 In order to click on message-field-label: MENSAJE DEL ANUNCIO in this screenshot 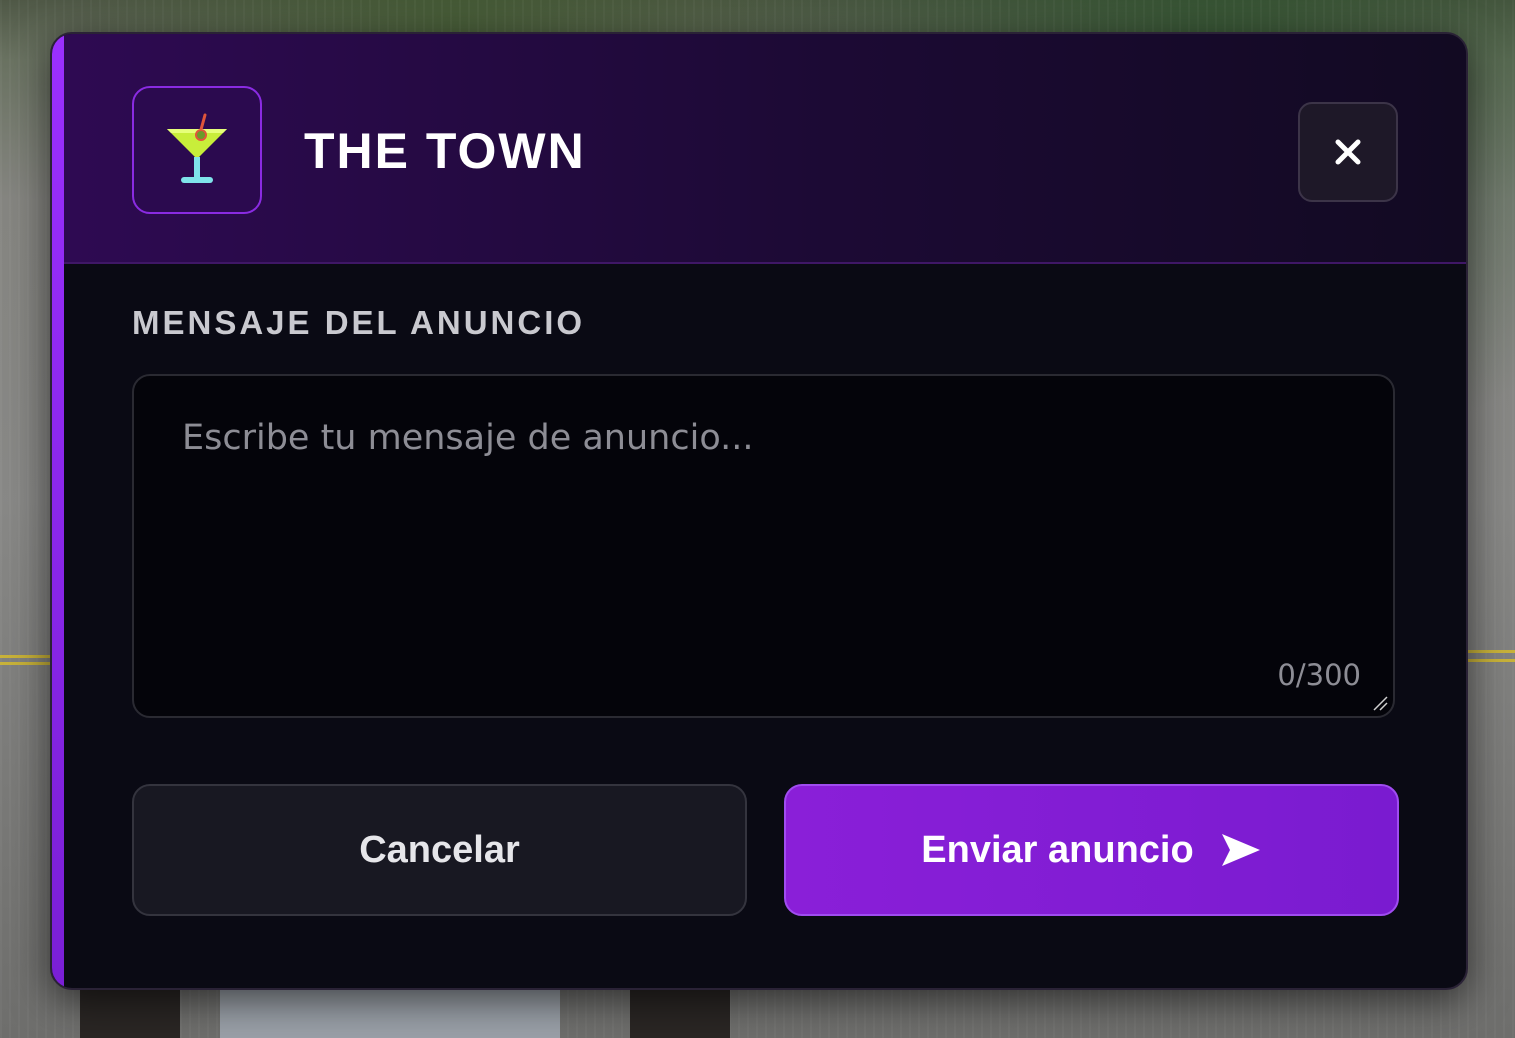, I will do `click(359, 322)`.